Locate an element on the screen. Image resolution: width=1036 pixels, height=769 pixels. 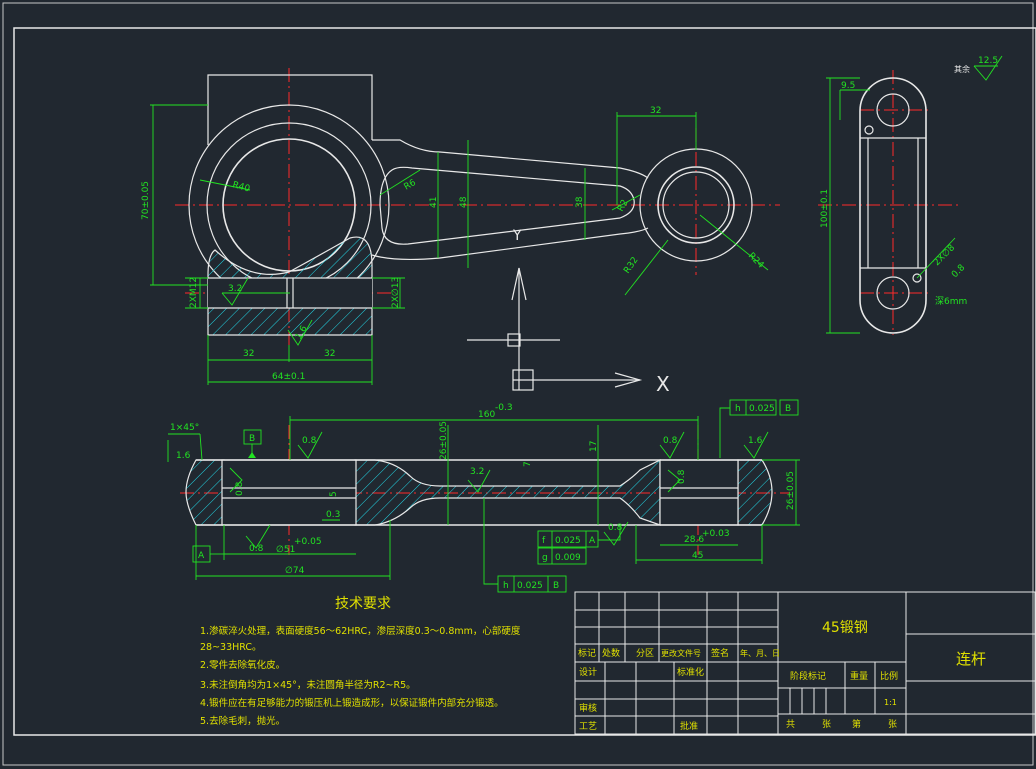
dim-45: 45 is located at coordinates (697, 556).